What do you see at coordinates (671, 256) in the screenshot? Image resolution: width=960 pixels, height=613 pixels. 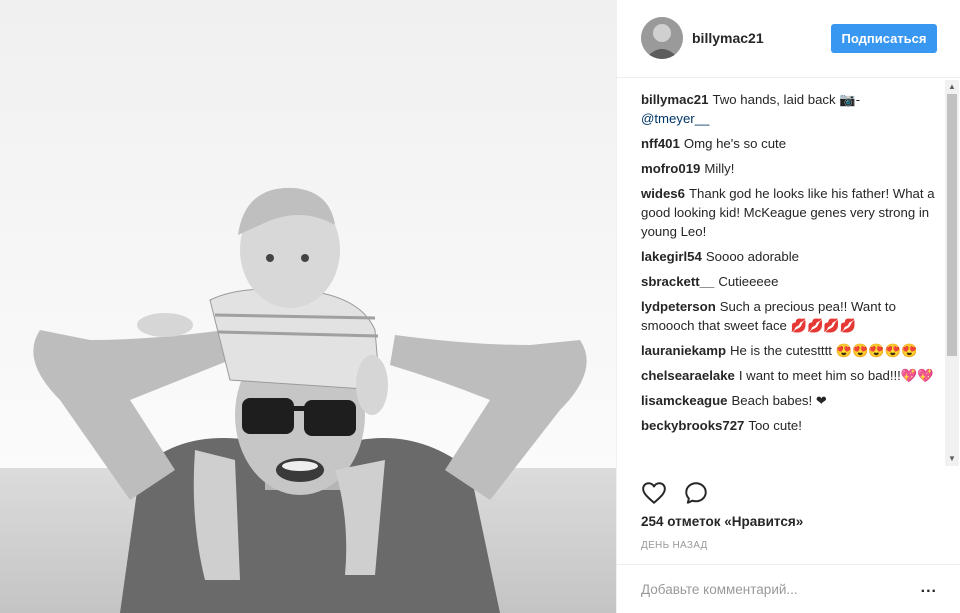 I see `comment-author: lakegirl54` at bounding box center [671, 256].